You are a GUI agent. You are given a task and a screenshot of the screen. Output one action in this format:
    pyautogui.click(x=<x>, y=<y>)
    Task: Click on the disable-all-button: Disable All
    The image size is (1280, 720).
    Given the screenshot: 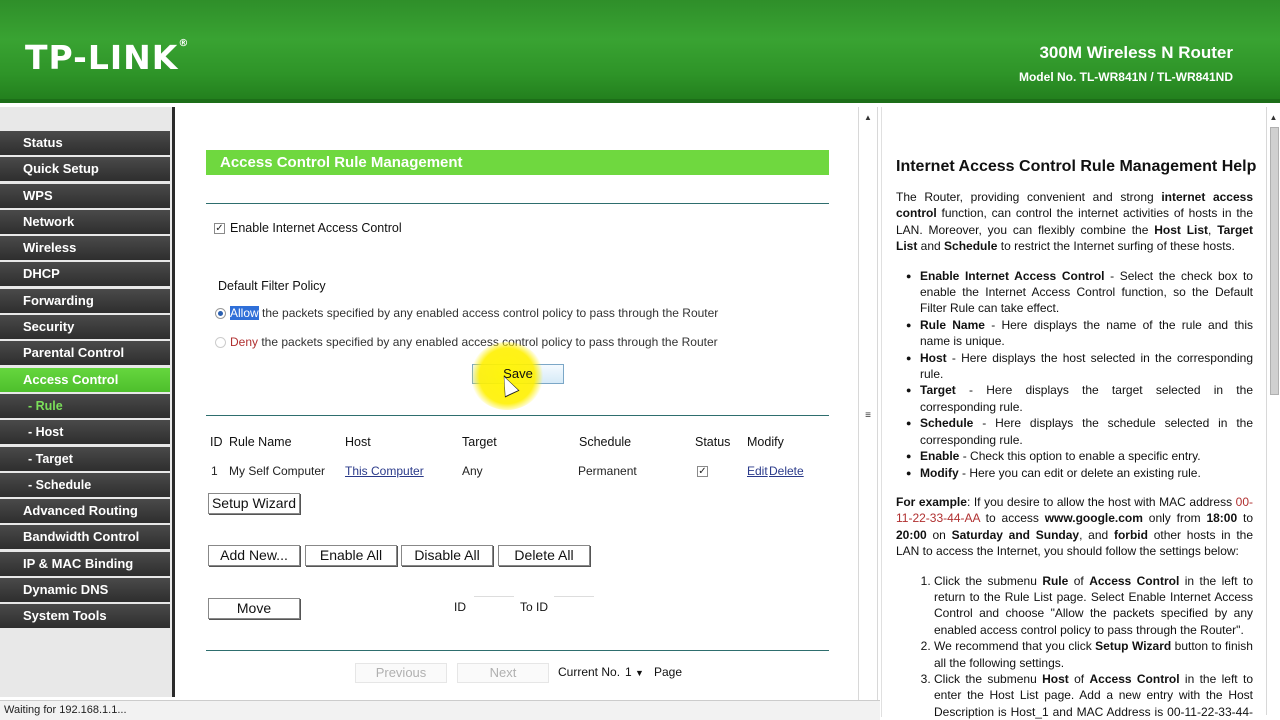 What is the action you would take?
    pyautogui.click(x=447, y=555)
    